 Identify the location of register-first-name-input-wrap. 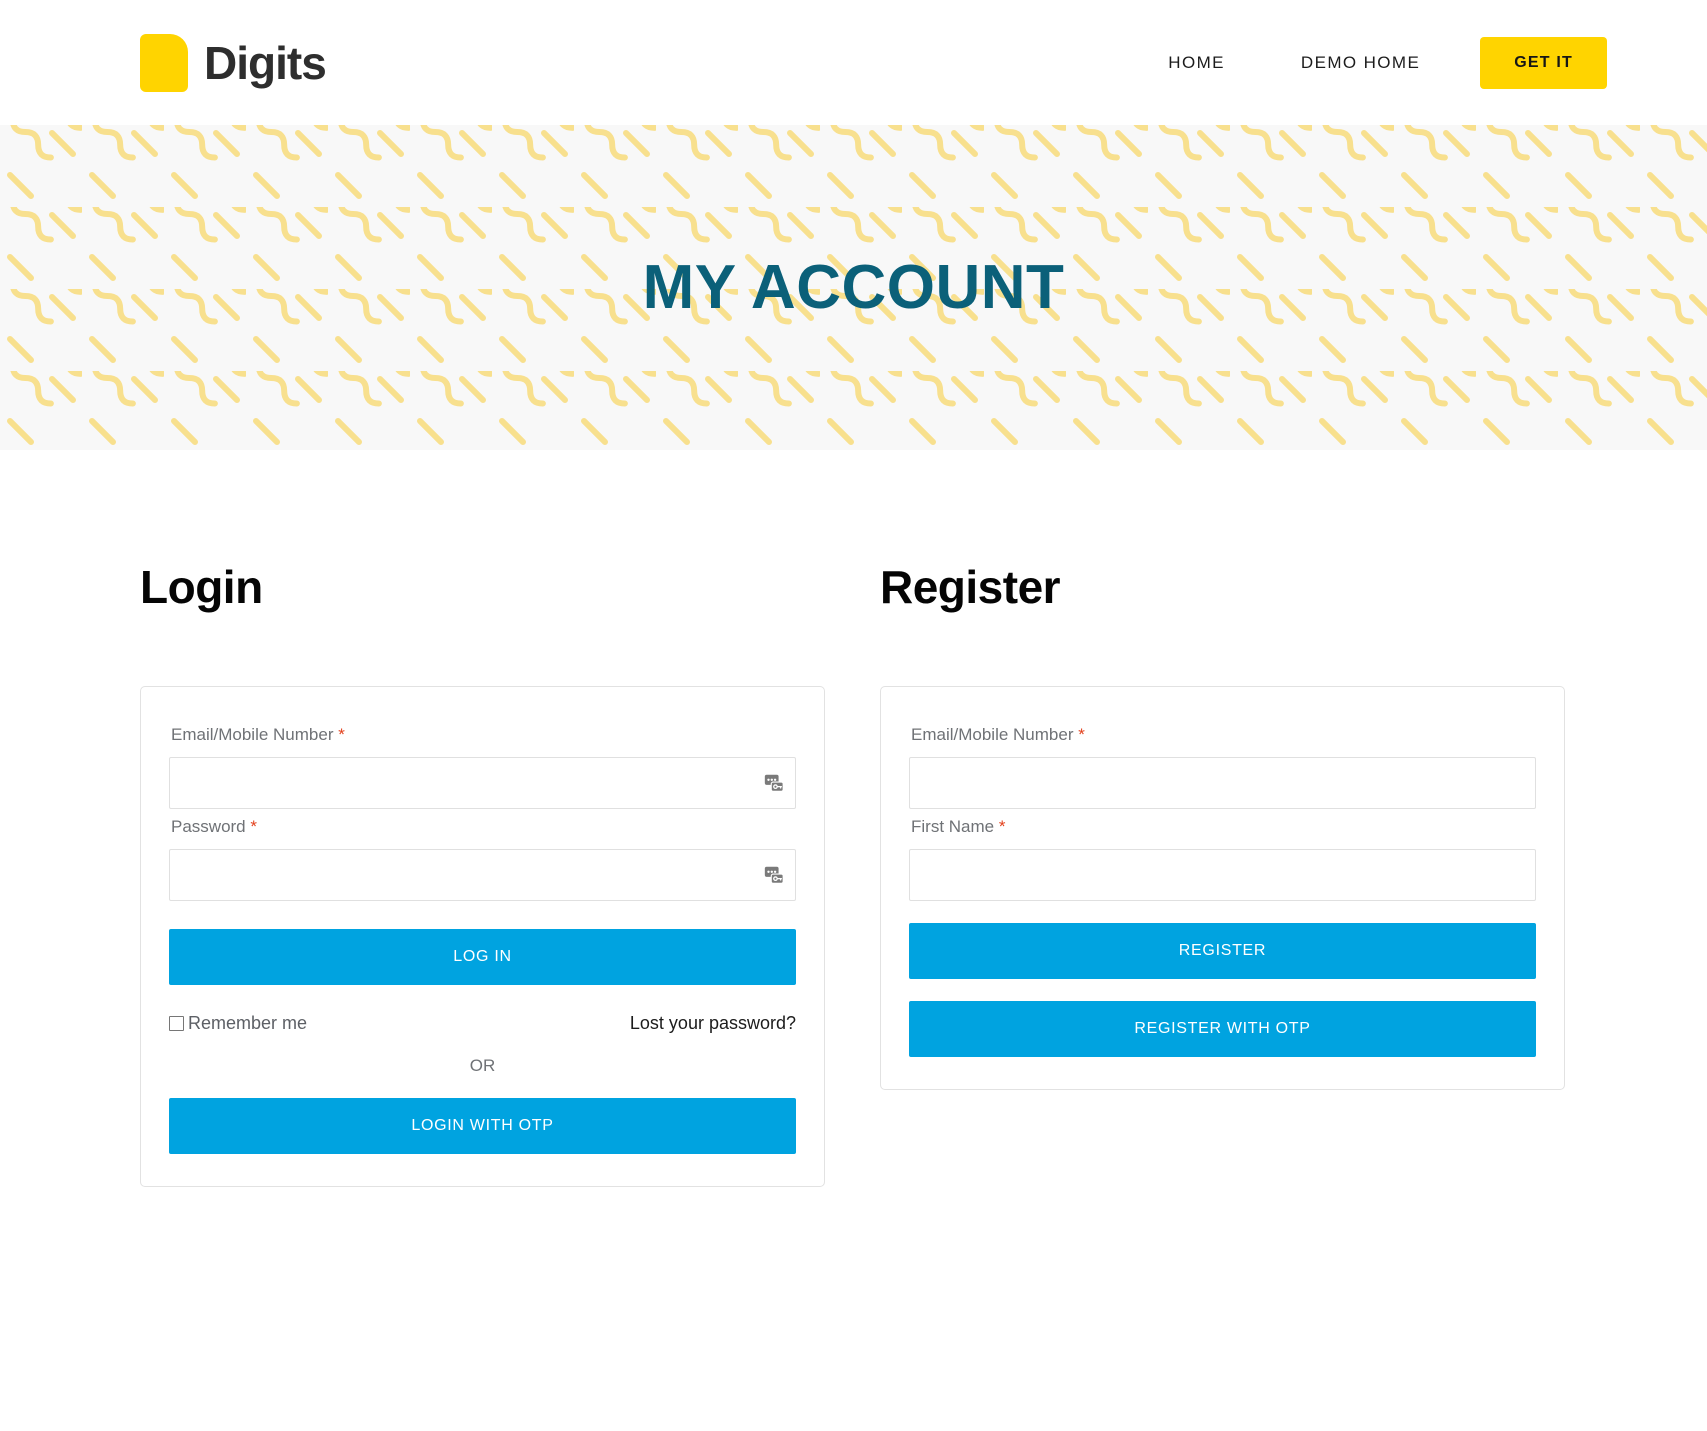
(1222, 875).